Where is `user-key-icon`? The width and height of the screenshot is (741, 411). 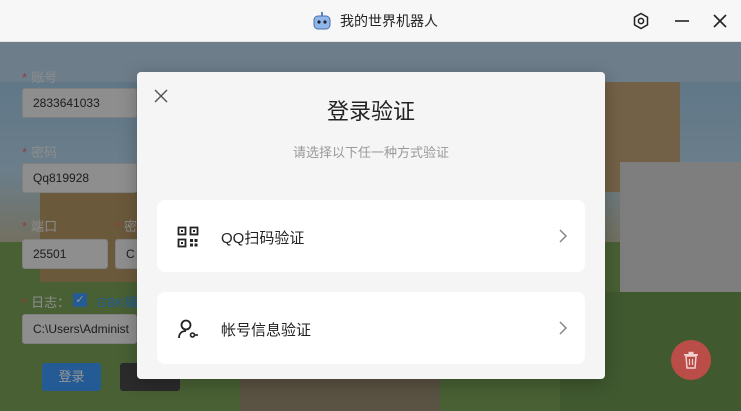
user-key-icon is located at coordinates (188, 329).